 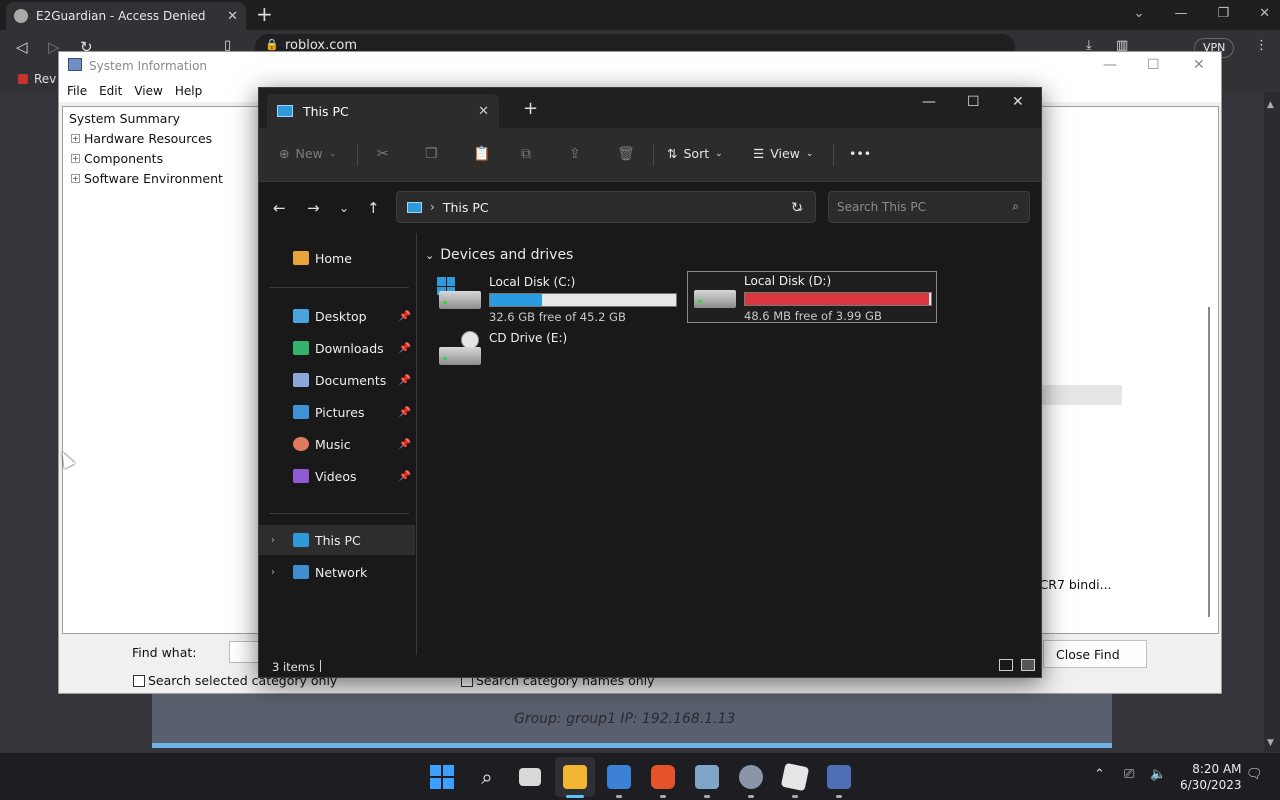 What do you see at coordinates (337, 316) in the screenshot?
I see `nav-item-desktop: Desktop 📌` at bounding box center [337, 316].